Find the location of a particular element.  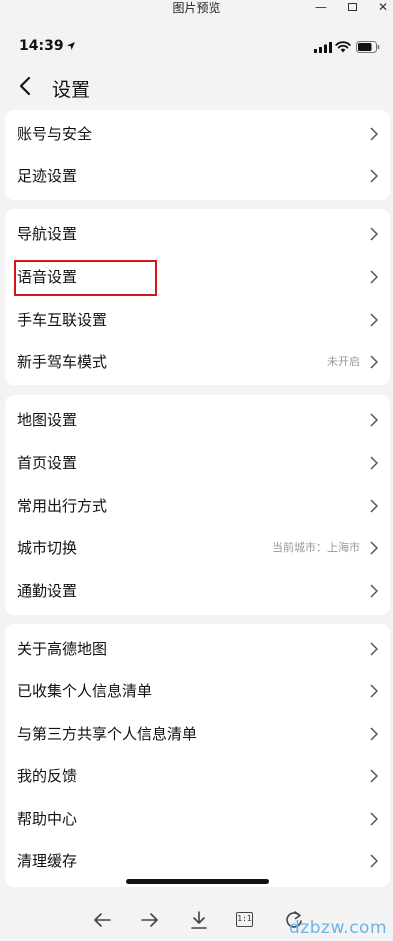

maximize-icon is located at coordinates (352, 7).